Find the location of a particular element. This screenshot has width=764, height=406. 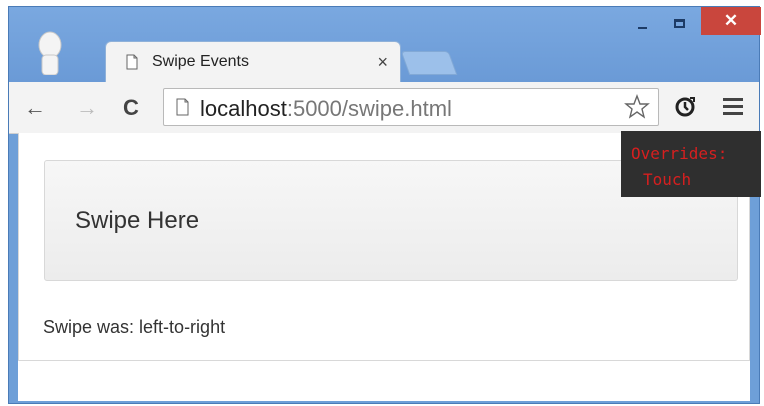

page-icon is located at coordinates (182, 107).